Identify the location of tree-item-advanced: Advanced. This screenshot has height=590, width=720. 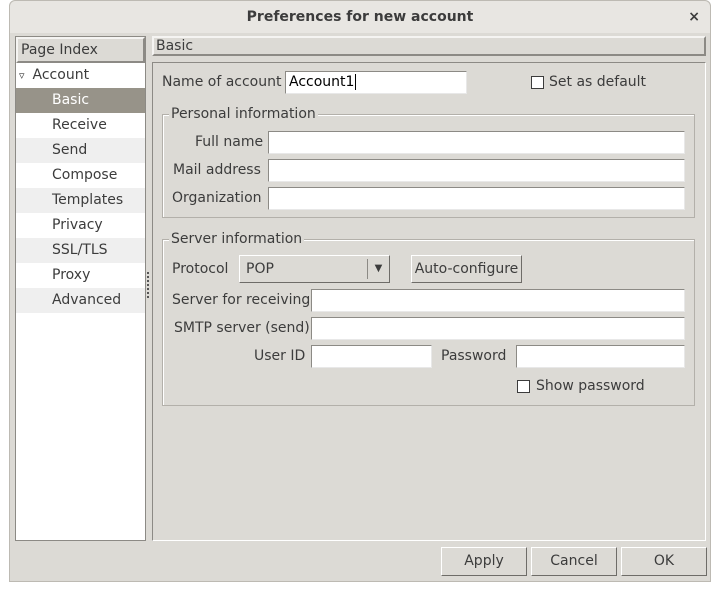
(80, 300).